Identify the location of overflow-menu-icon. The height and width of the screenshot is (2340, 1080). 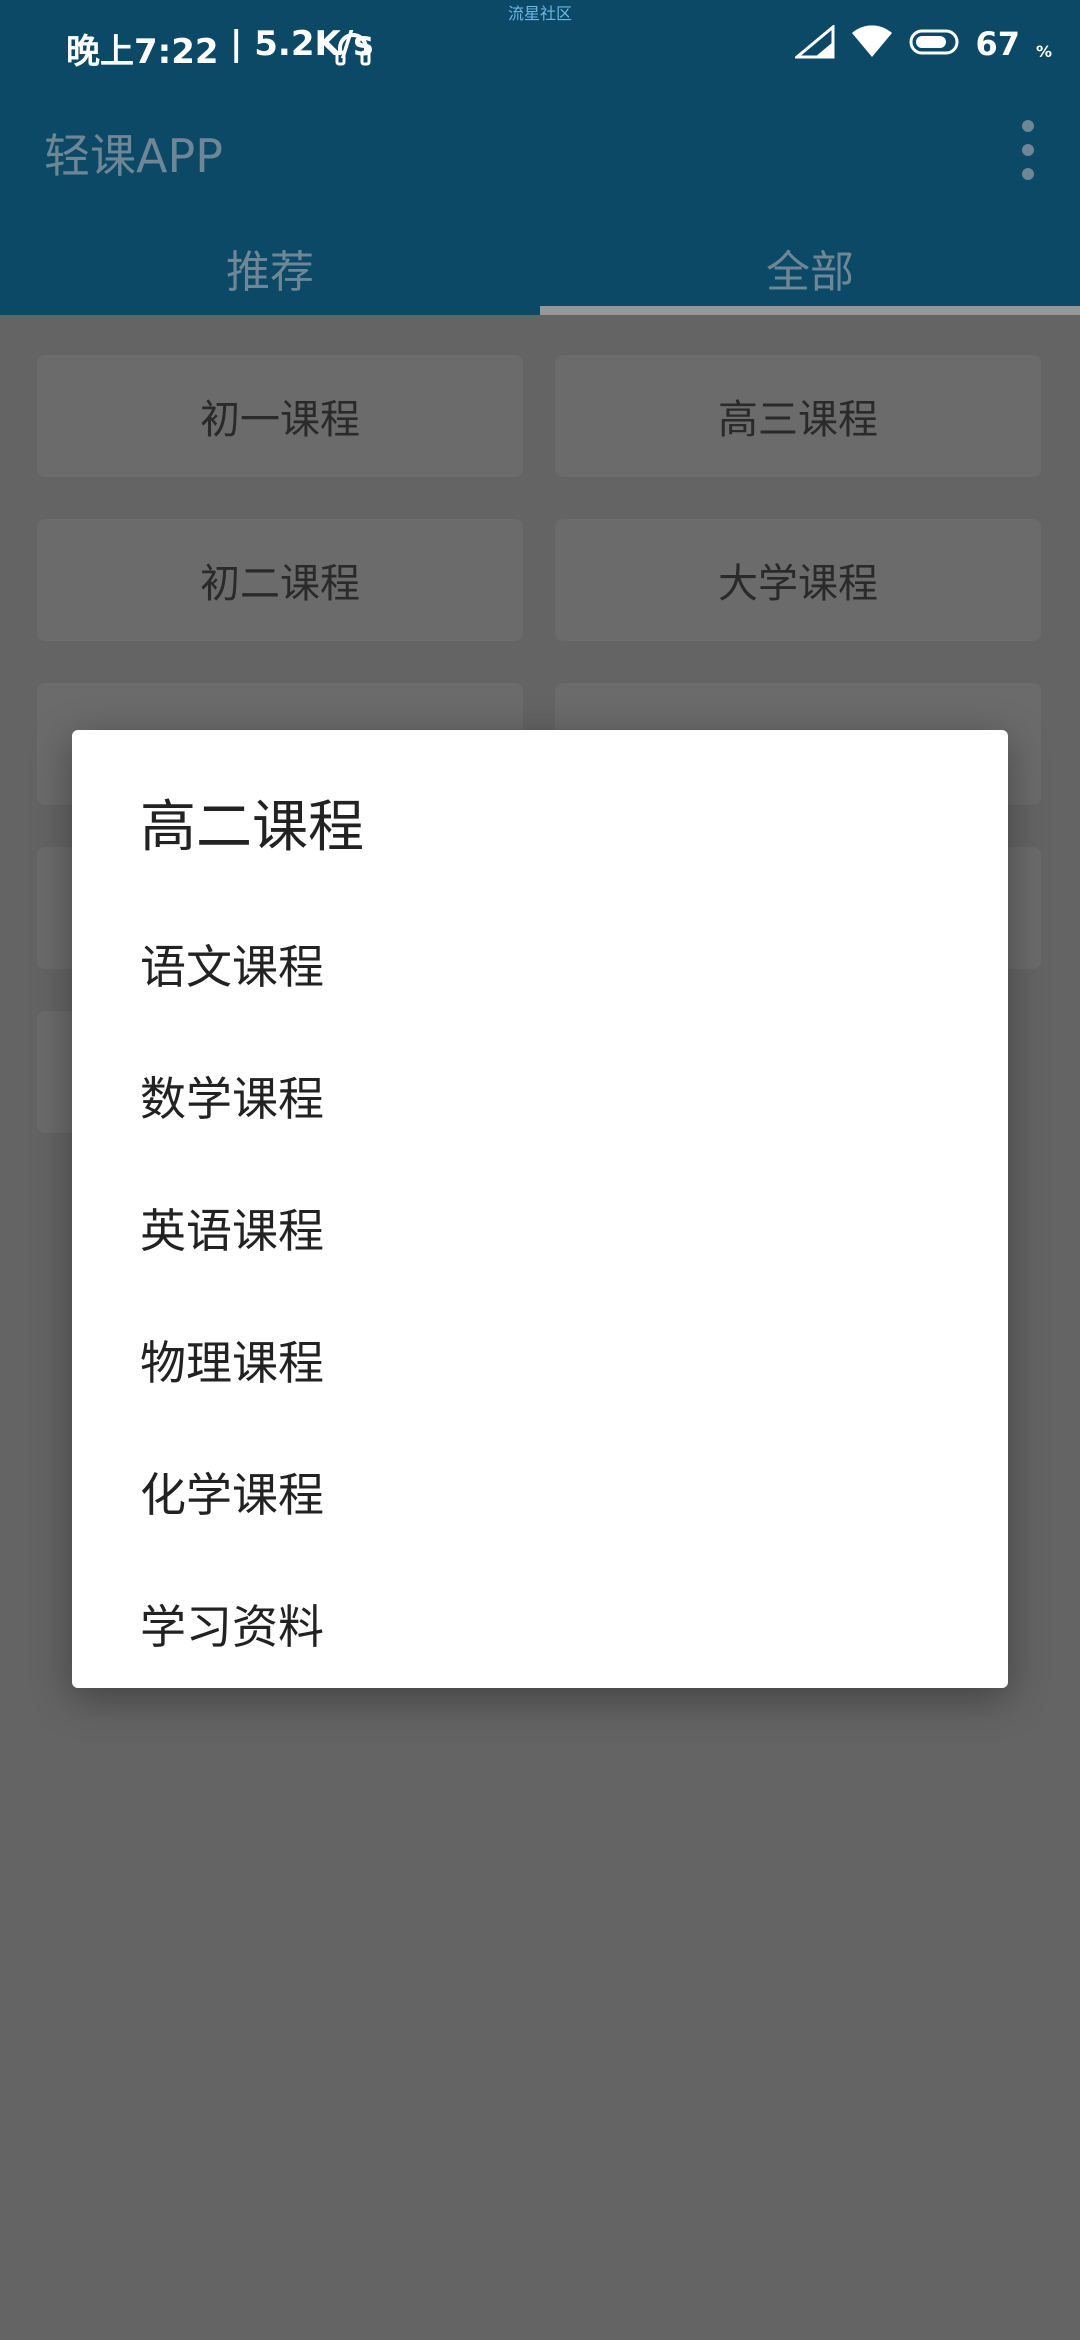
(1028, 150).